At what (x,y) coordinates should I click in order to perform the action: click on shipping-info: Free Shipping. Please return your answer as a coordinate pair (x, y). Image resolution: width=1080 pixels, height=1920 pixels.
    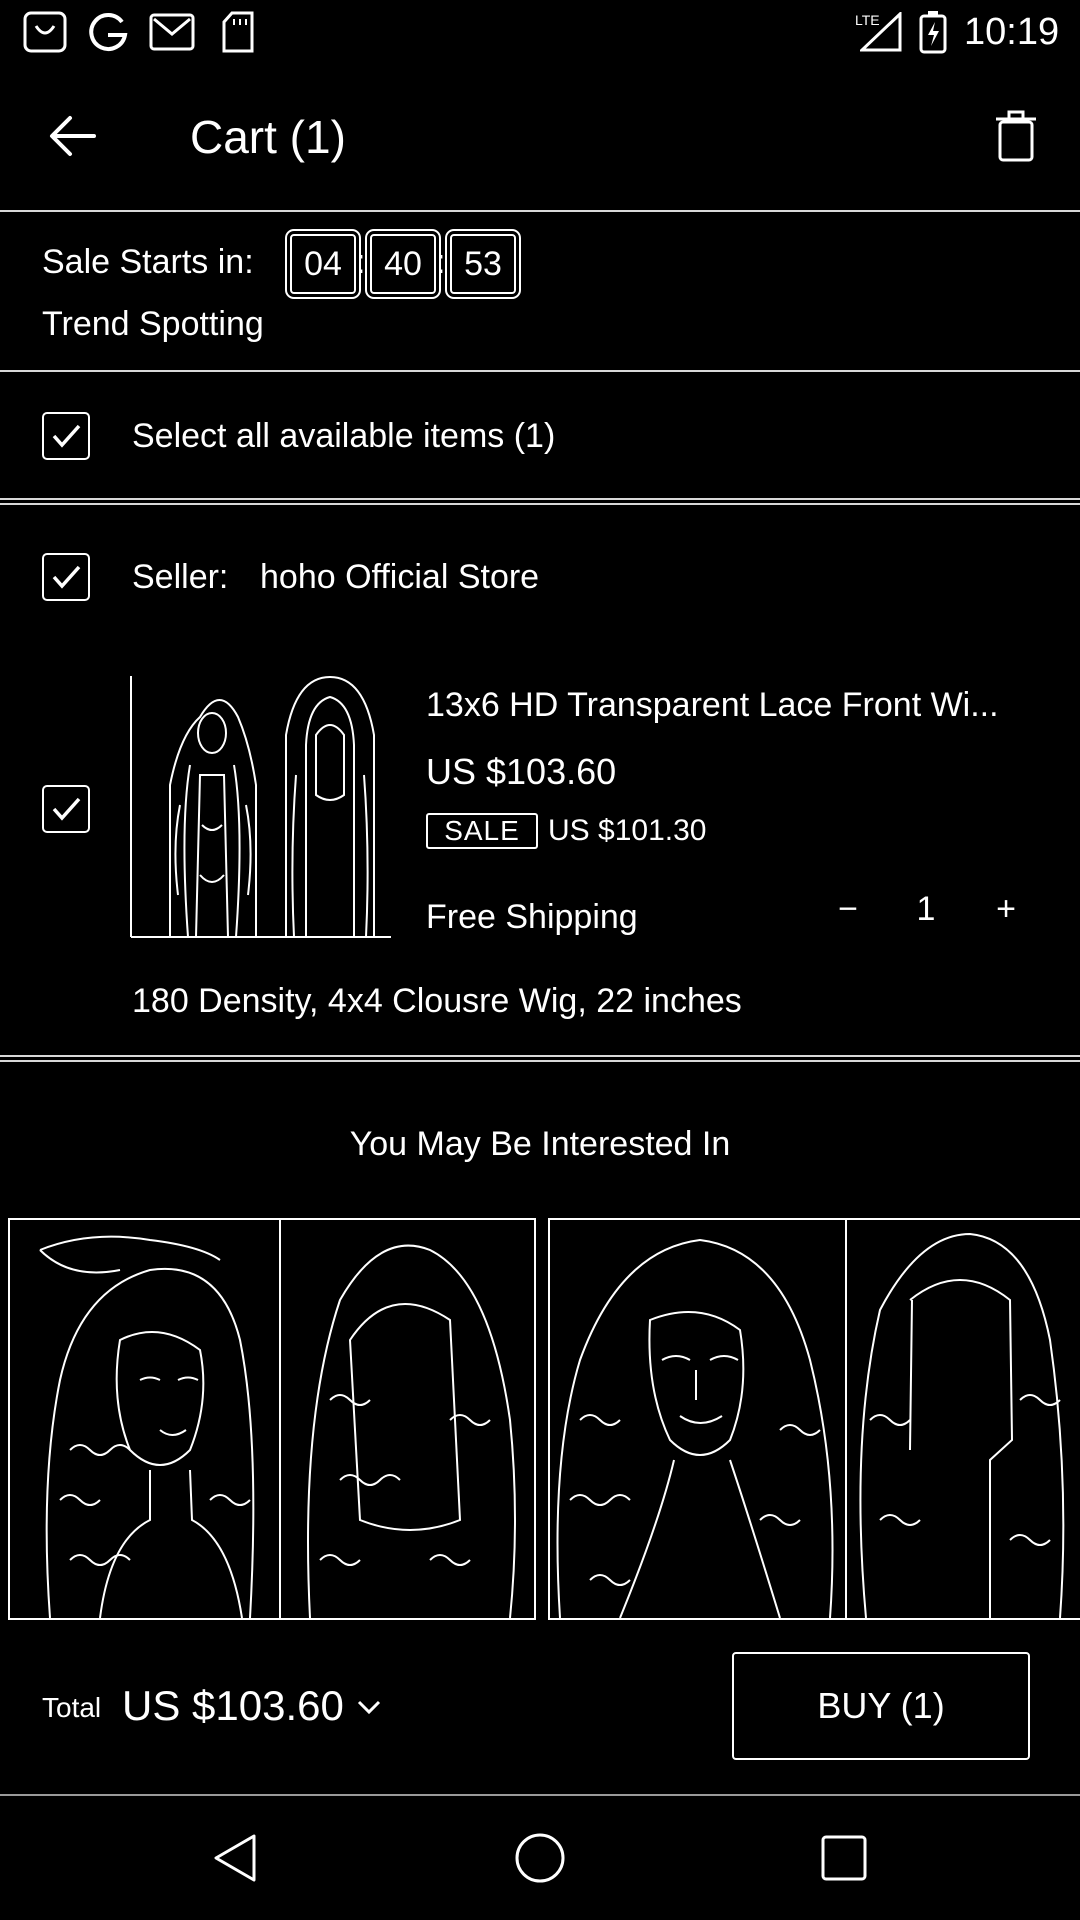
    Looking at the image, I should click on (532, 917).